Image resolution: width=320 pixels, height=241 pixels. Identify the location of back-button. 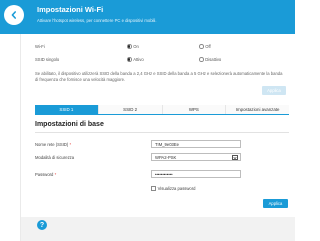
(14, 15).